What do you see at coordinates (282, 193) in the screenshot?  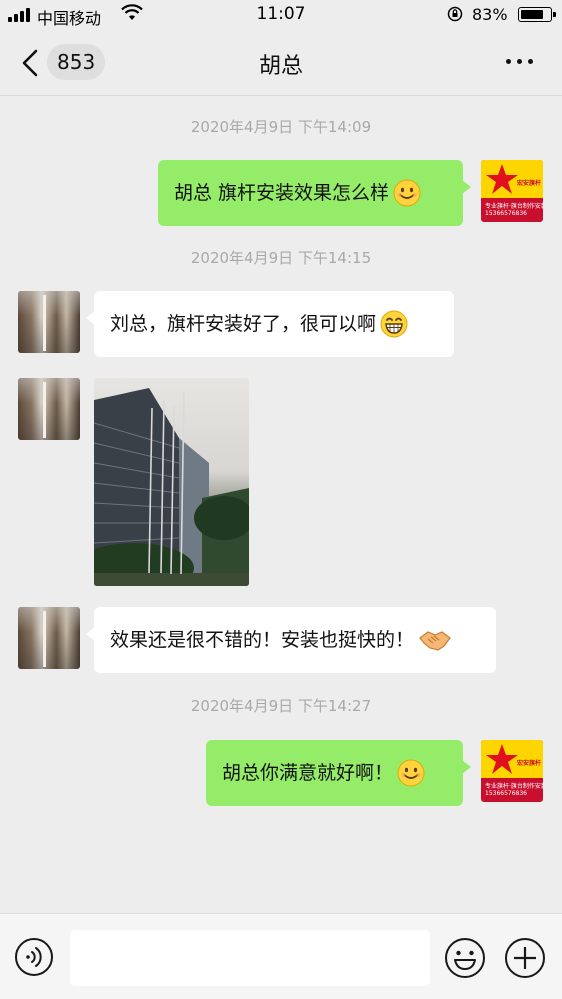 I see `message-text: 胡总 旗杆安装效果怎么样` at bounding box center [282, 193].